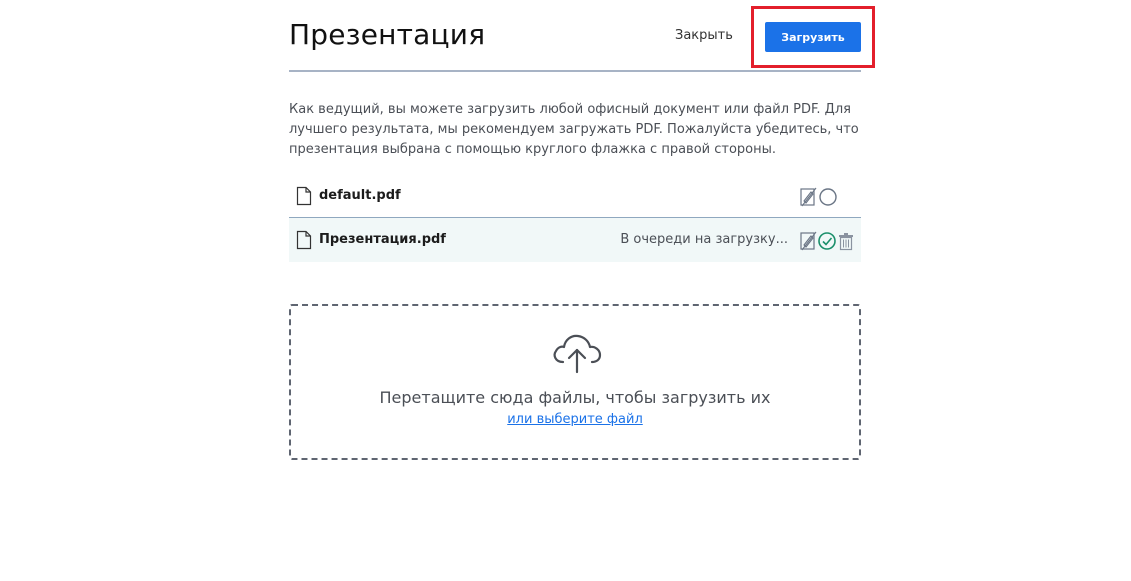 The image size is (1131, 581). Describe the element at coordinates (575, 419) in the screenshot. I see `choose-file-link: или выберите файл` at that location.